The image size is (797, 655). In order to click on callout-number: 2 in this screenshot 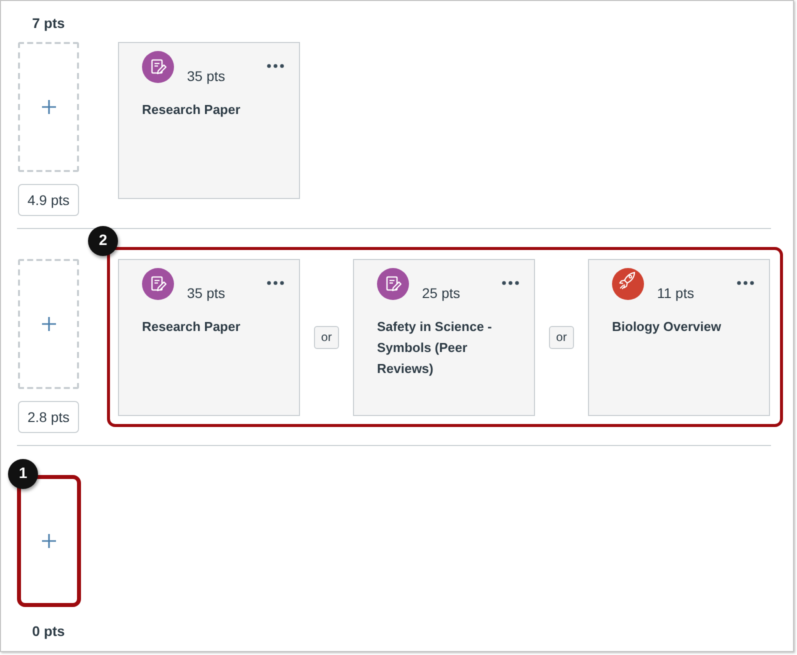, I will do `click(103, 241)`.